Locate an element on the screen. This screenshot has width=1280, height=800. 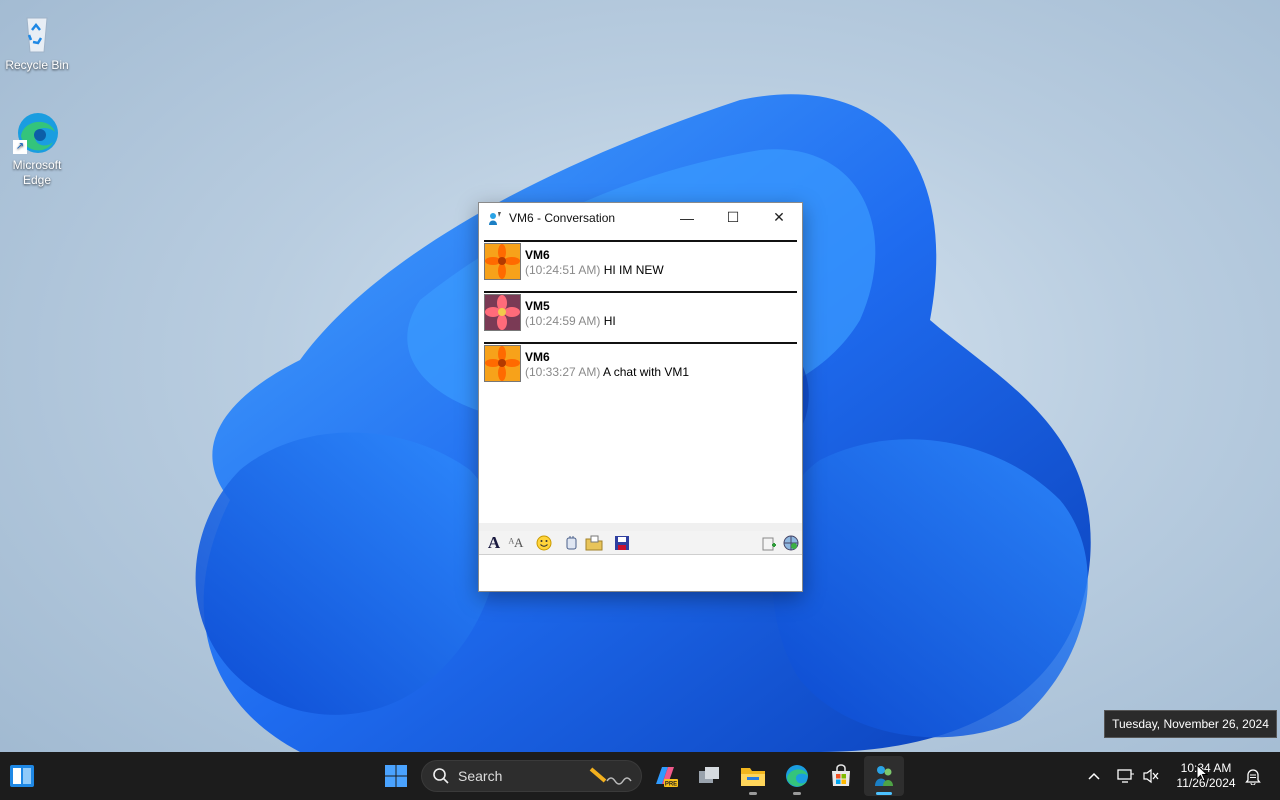
edge-icon is located at coordinates (797, 776).